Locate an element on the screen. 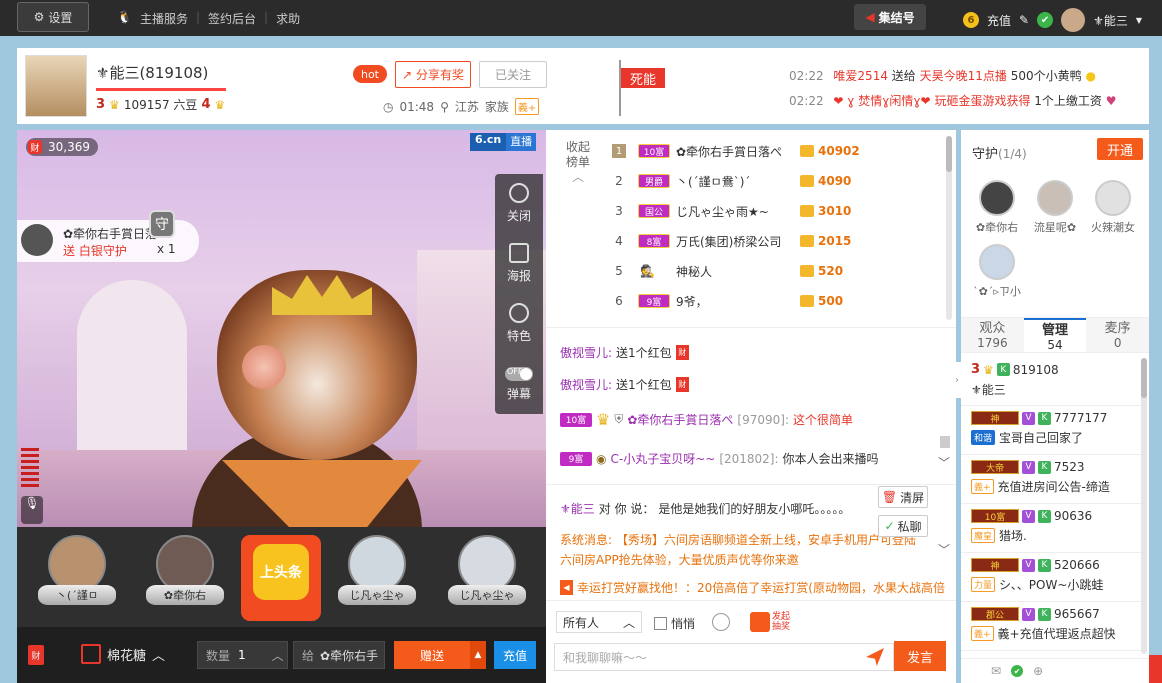 This screenshot has width=1162, height=683. recharge-button: 充值 is located at coordinates (515, 655).